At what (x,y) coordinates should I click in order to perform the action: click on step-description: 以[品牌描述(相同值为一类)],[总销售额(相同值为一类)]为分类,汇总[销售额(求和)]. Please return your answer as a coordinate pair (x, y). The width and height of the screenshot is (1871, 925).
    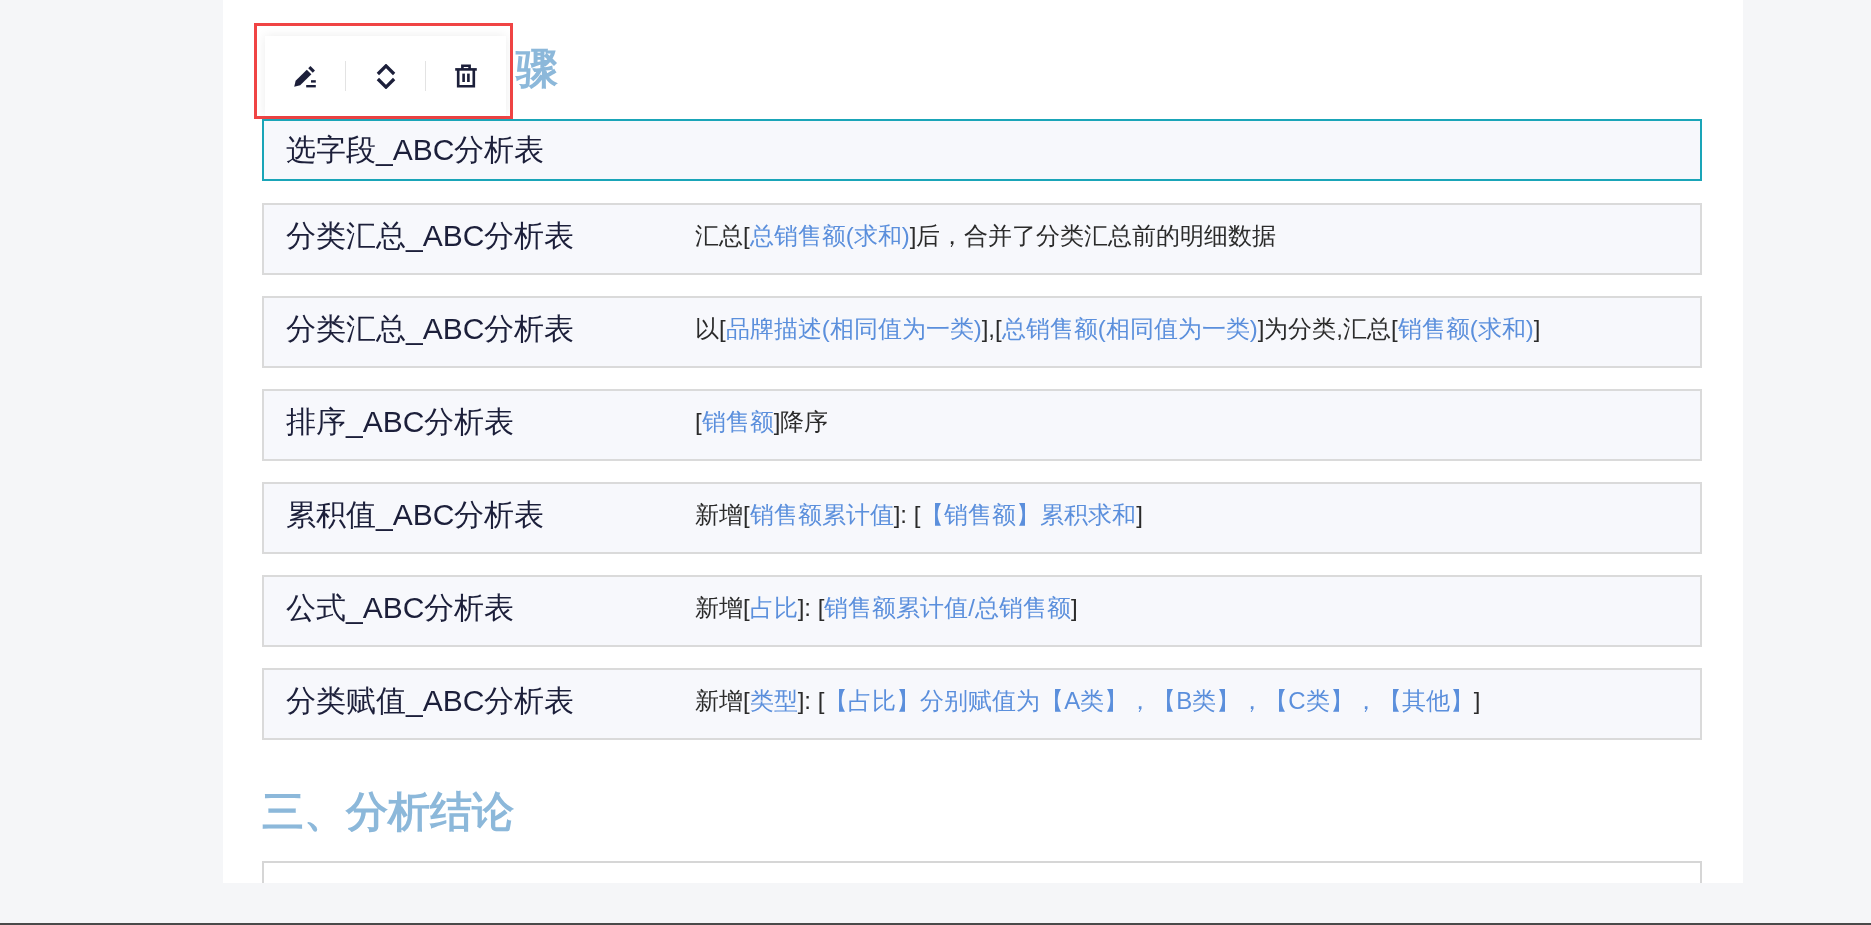
    Looking at the image, I should click on (1118, 329).